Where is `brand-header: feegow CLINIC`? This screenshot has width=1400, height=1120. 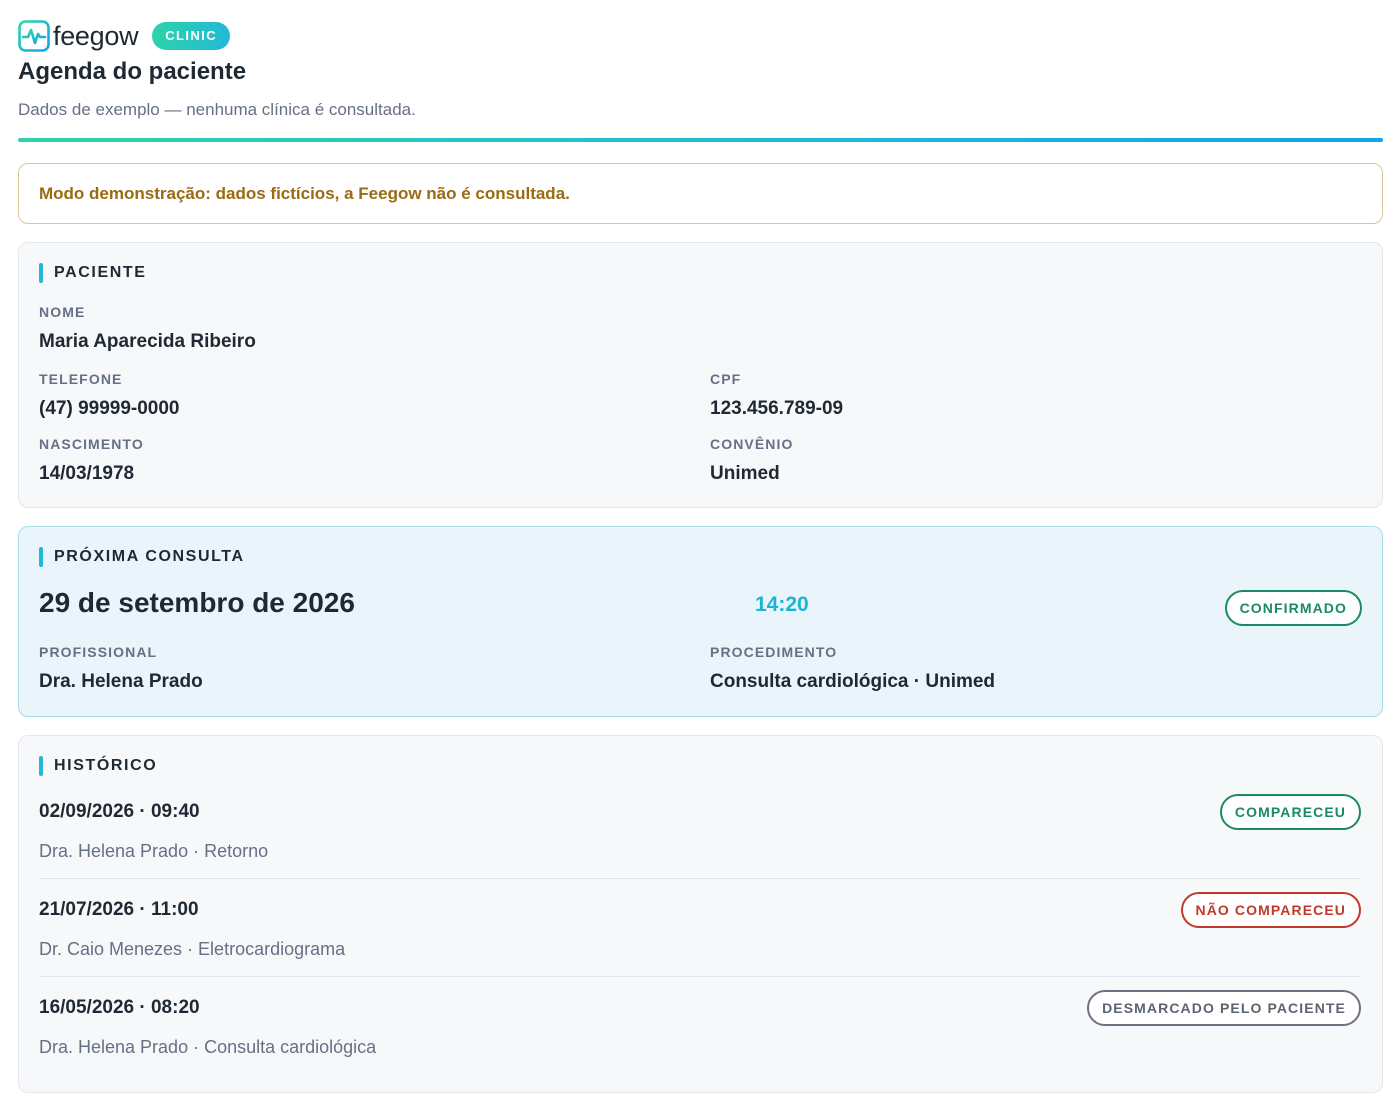 brand-header: feegow CLINIC is located at coordinates (124, 36).